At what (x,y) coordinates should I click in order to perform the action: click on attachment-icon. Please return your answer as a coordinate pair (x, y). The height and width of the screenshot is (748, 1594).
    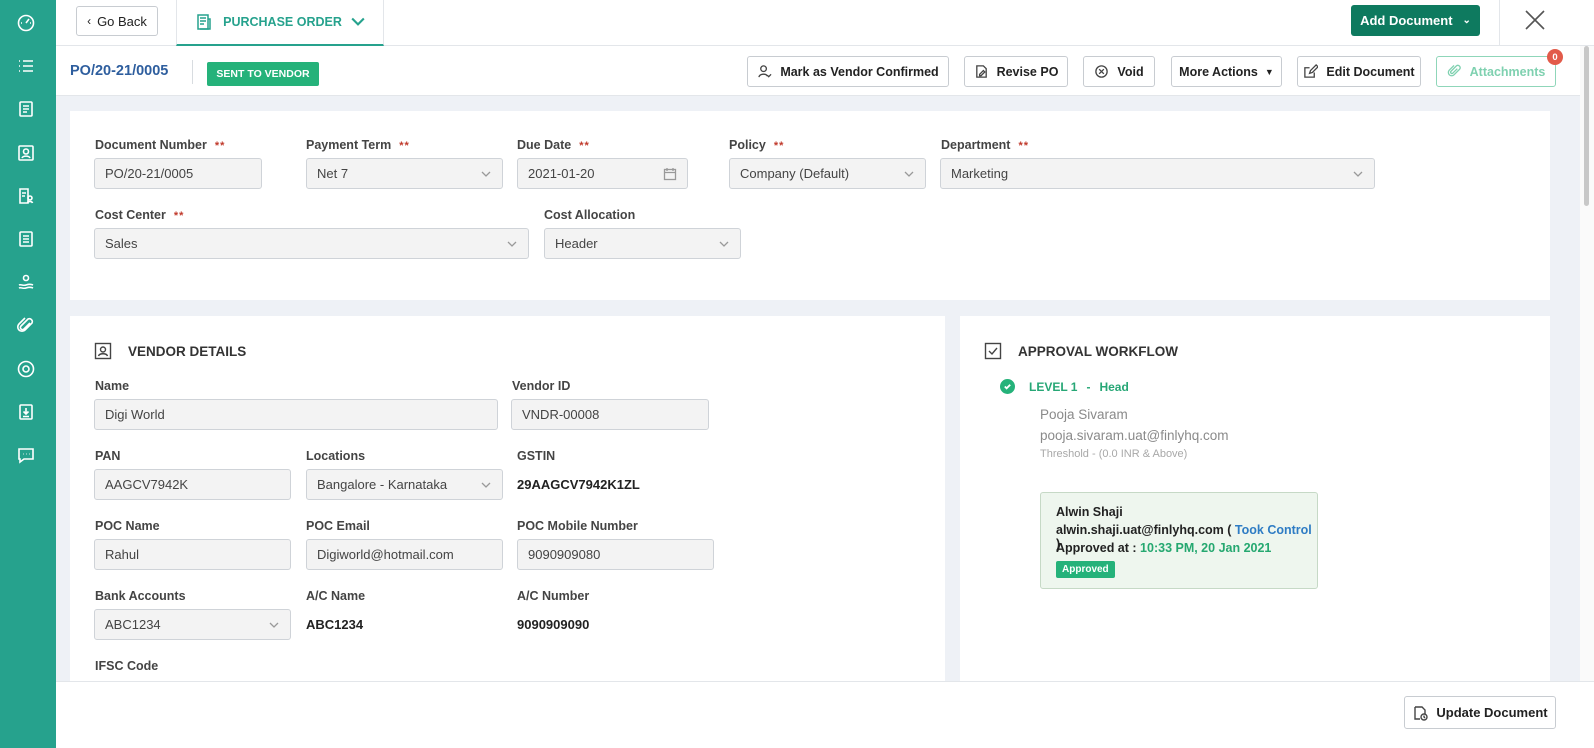
    Looking at the image, I should click on (26, 326).